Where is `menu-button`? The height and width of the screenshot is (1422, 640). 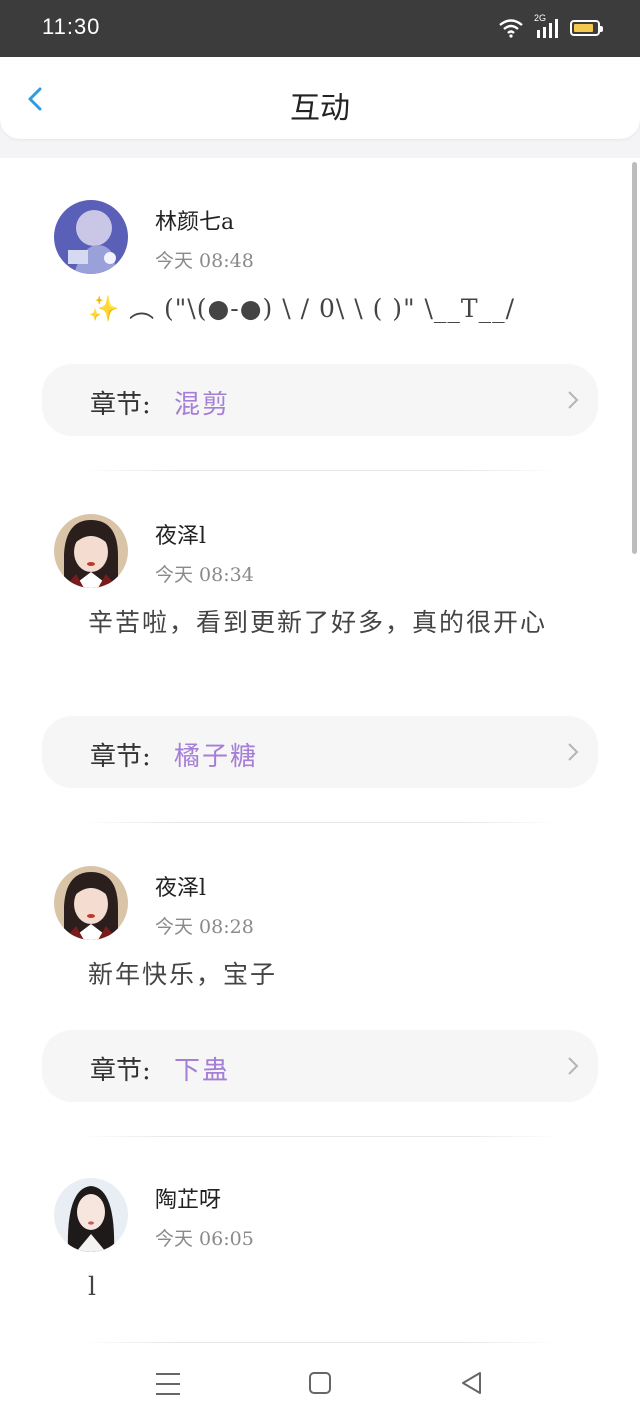
menu-button is located at coordinates (168, 1384).